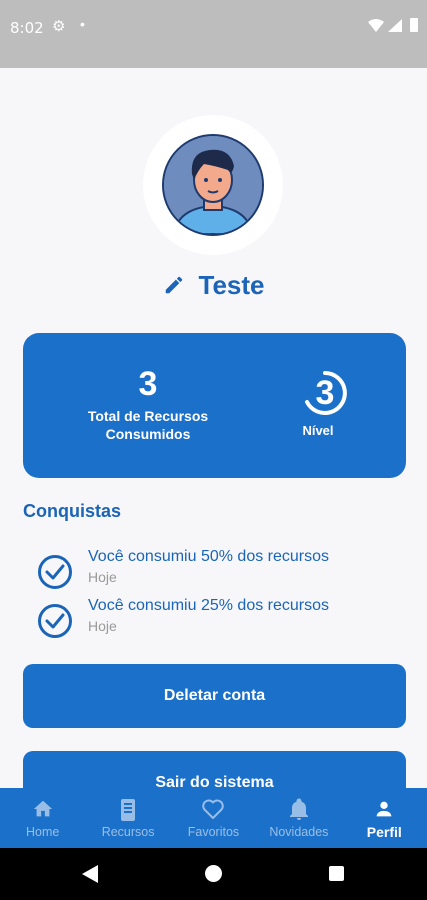 The width and height of the screenshot is (427, 900). What do you see at coordinates (299, 832) in the screenshot?
I see `nav-label: Novidades` at bounding box center [299, 832].